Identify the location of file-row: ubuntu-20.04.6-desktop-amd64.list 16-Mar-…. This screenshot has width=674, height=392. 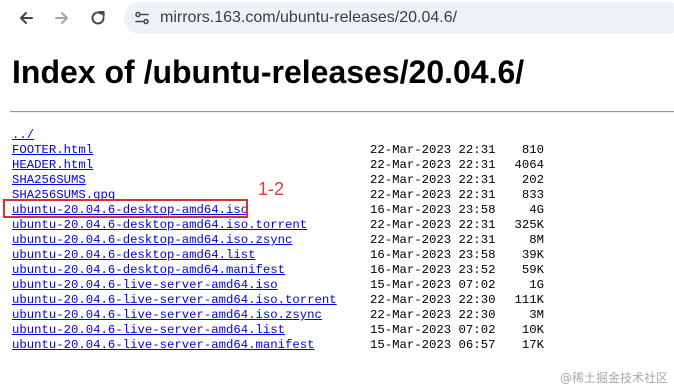
(342, 255).